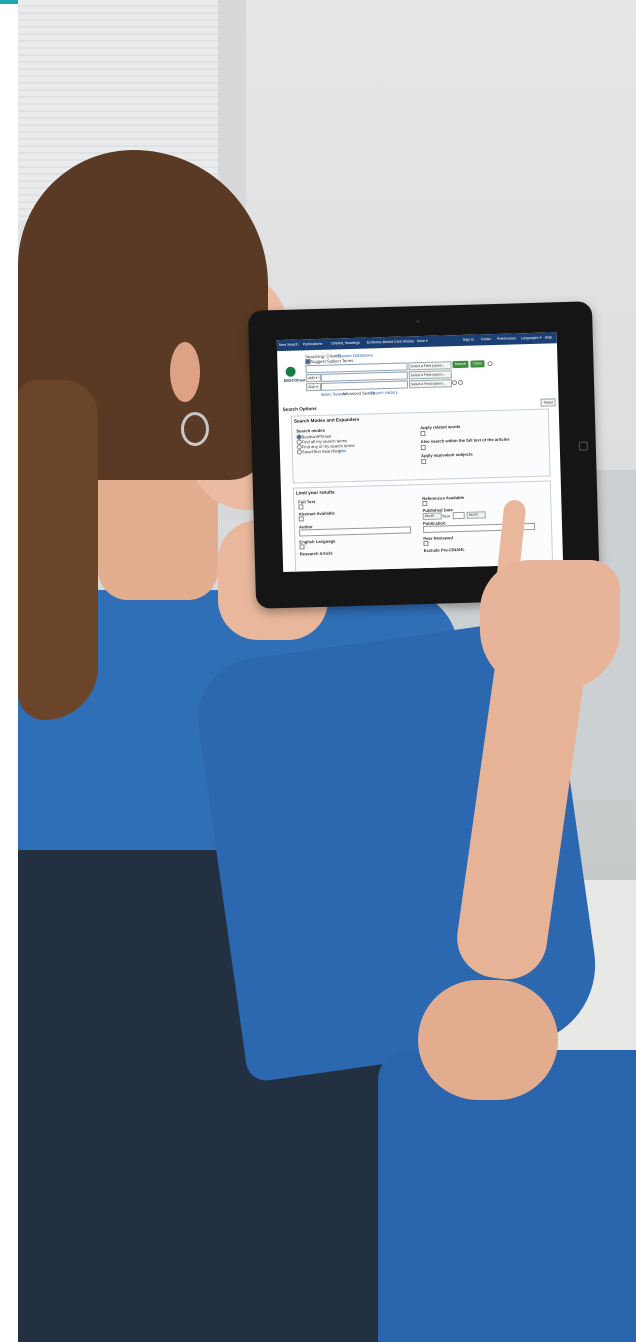 Image resolution: width=636 pixels, height=1342 pixels. Describe the element at coordinates (550, 625) in the screenshot. I see `right-hand-palm` at that location.